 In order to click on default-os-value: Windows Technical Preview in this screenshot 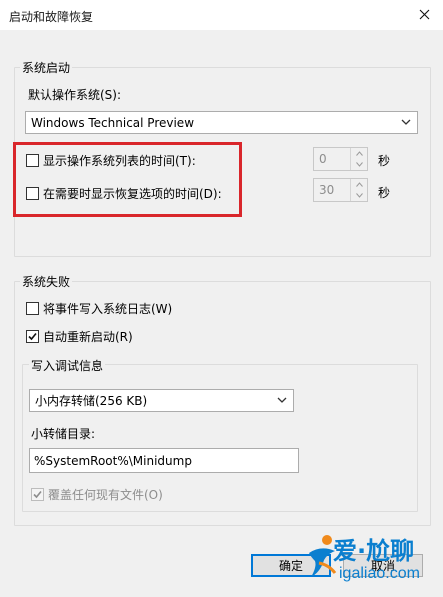, I will do `click(113, 122)`.